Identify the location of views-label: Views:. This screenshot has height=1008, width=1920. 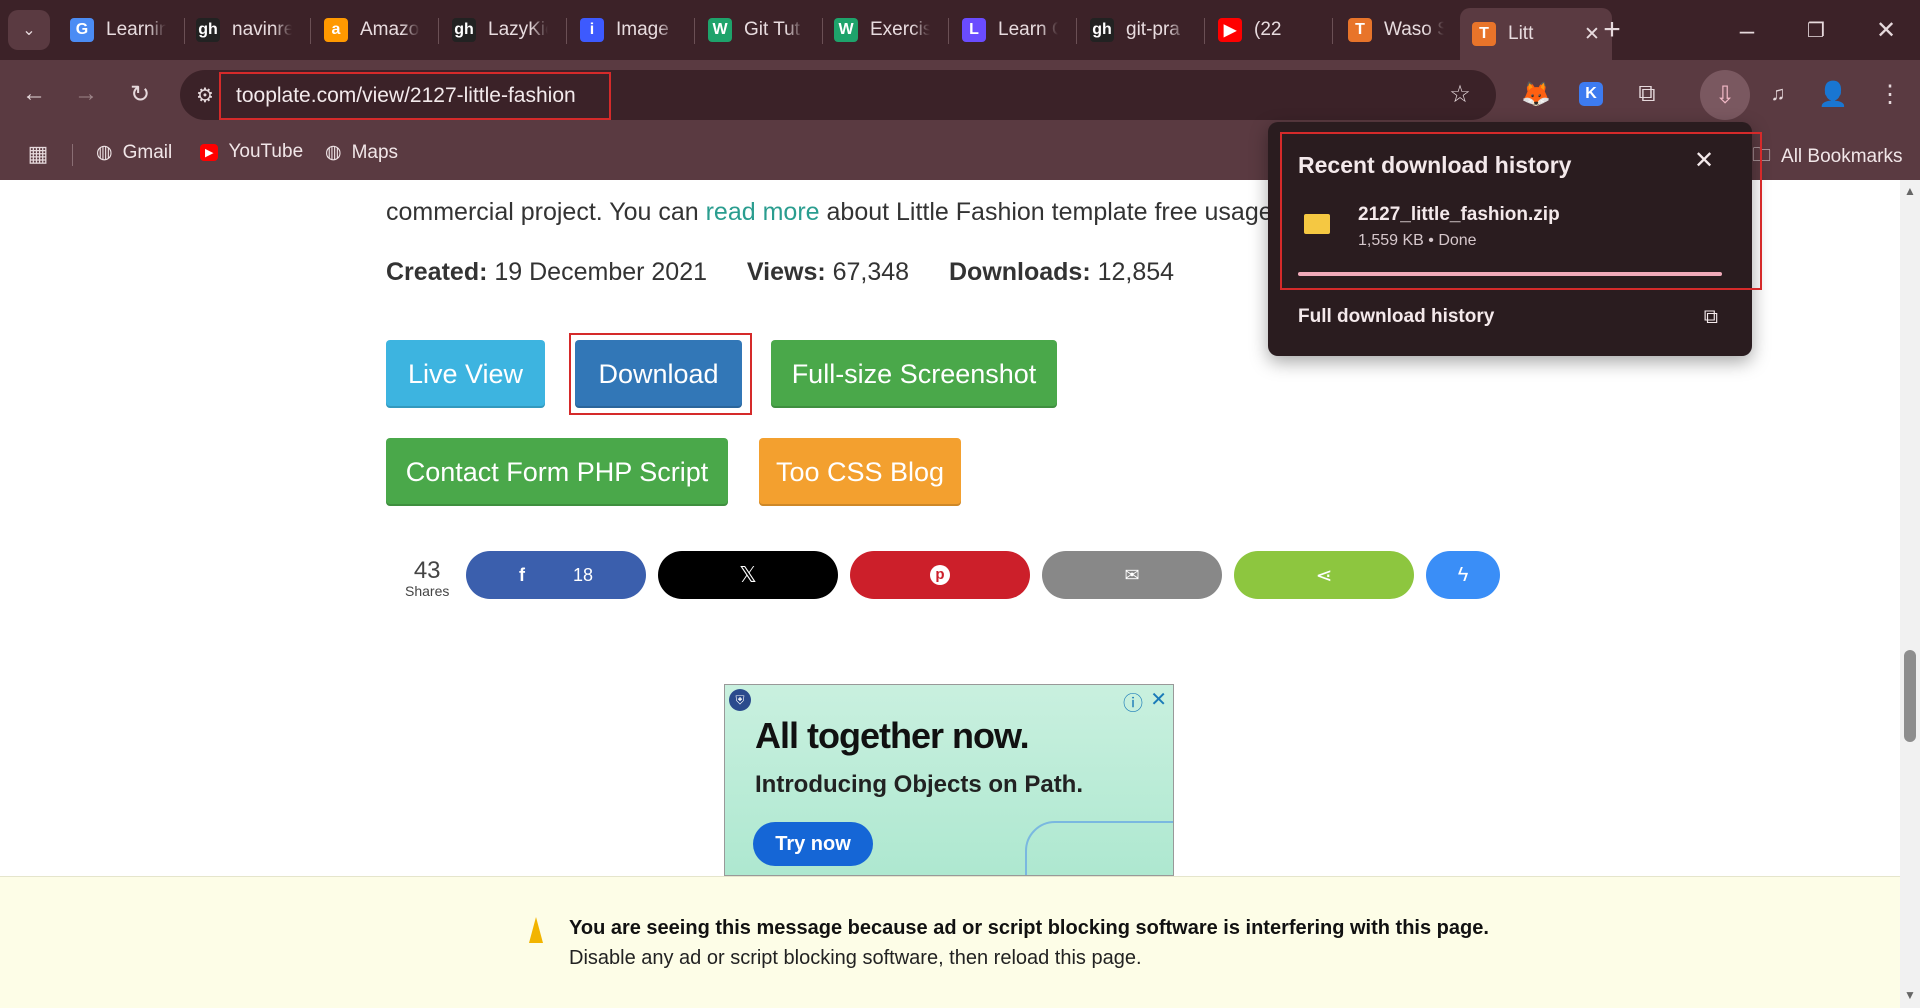
(786, 272).